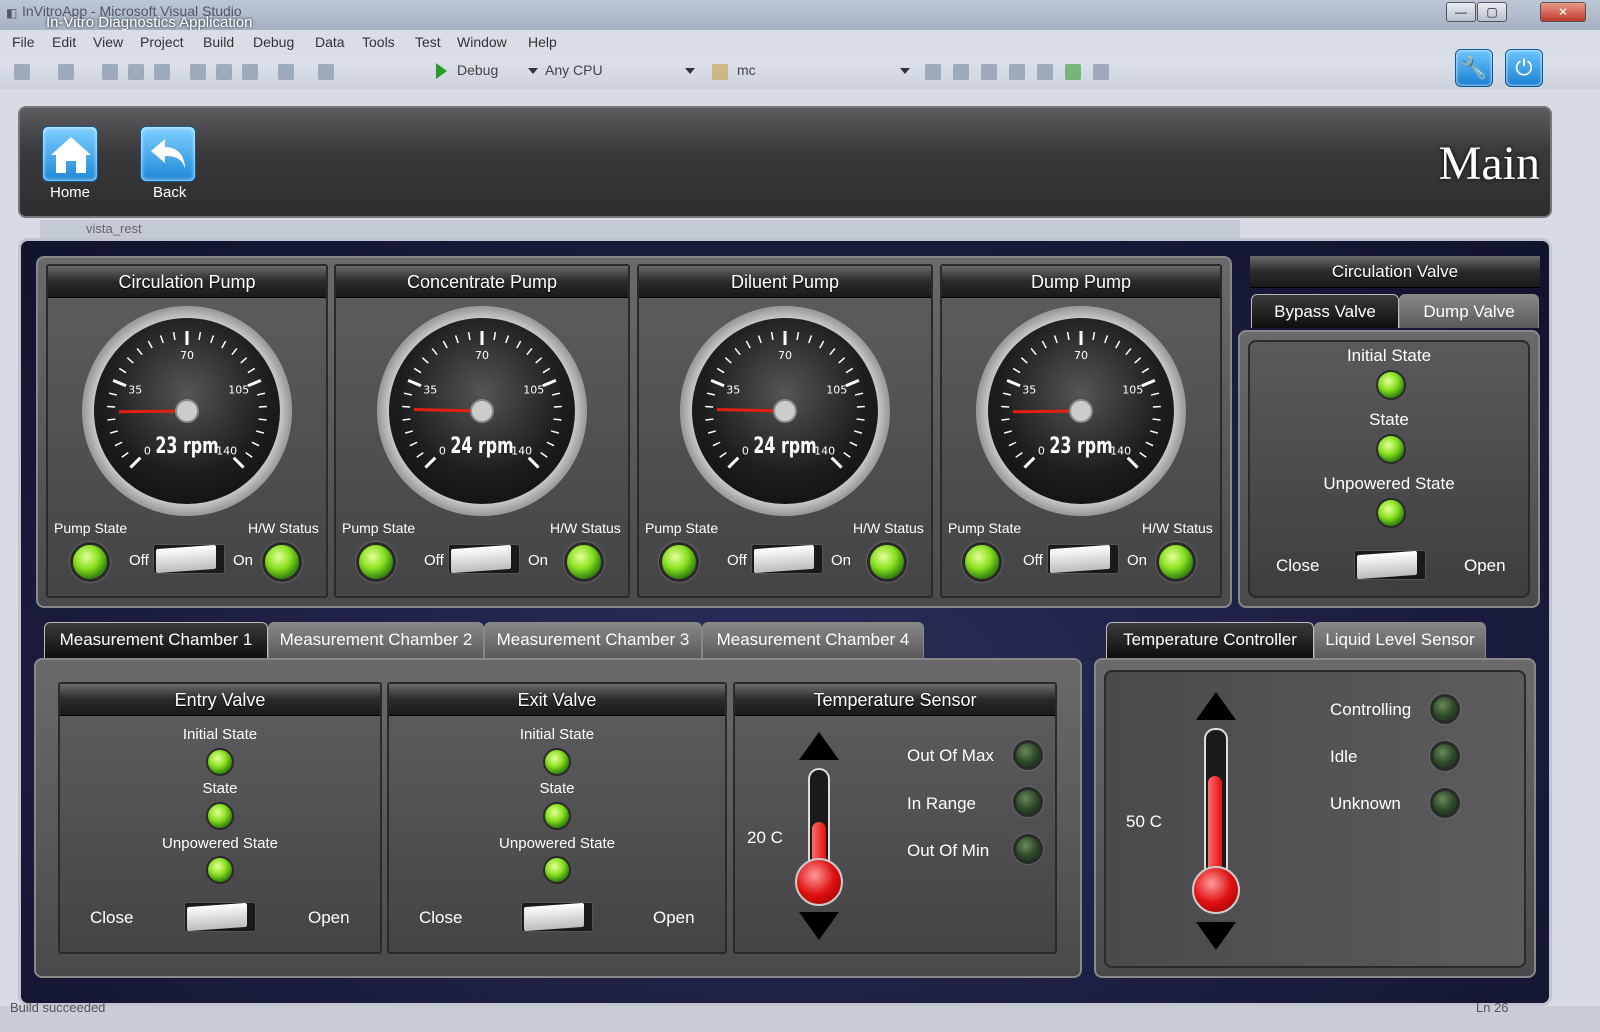 The width and height of the screenshot is (1600, 1032). Describe the element at coordinates (482, 42) in the screenshot. I see `menu-window: Window` at that location.